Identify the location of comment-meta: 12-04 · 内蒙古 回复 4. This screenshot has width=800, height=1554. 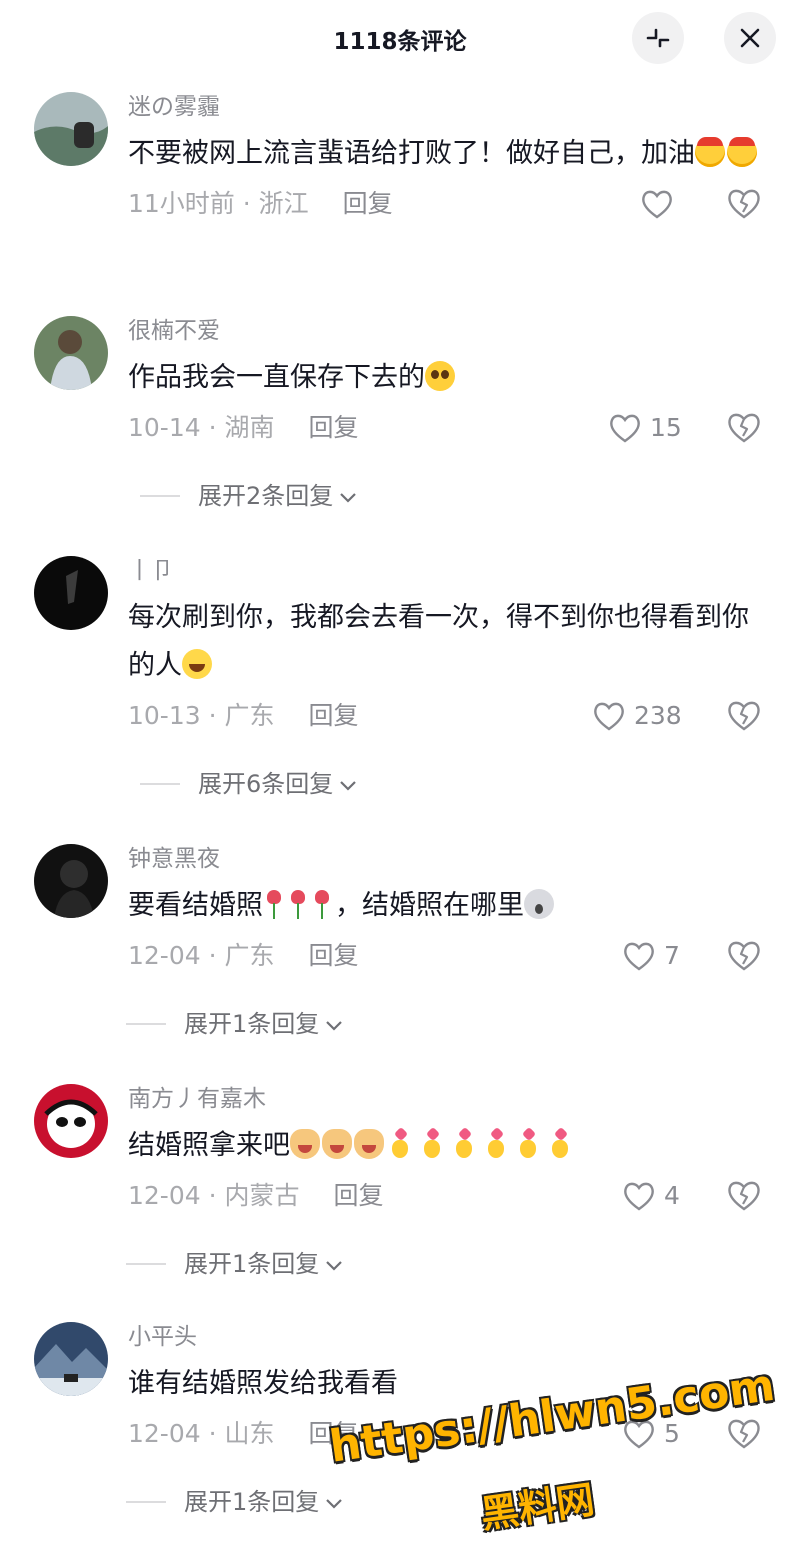
(448, 1196).